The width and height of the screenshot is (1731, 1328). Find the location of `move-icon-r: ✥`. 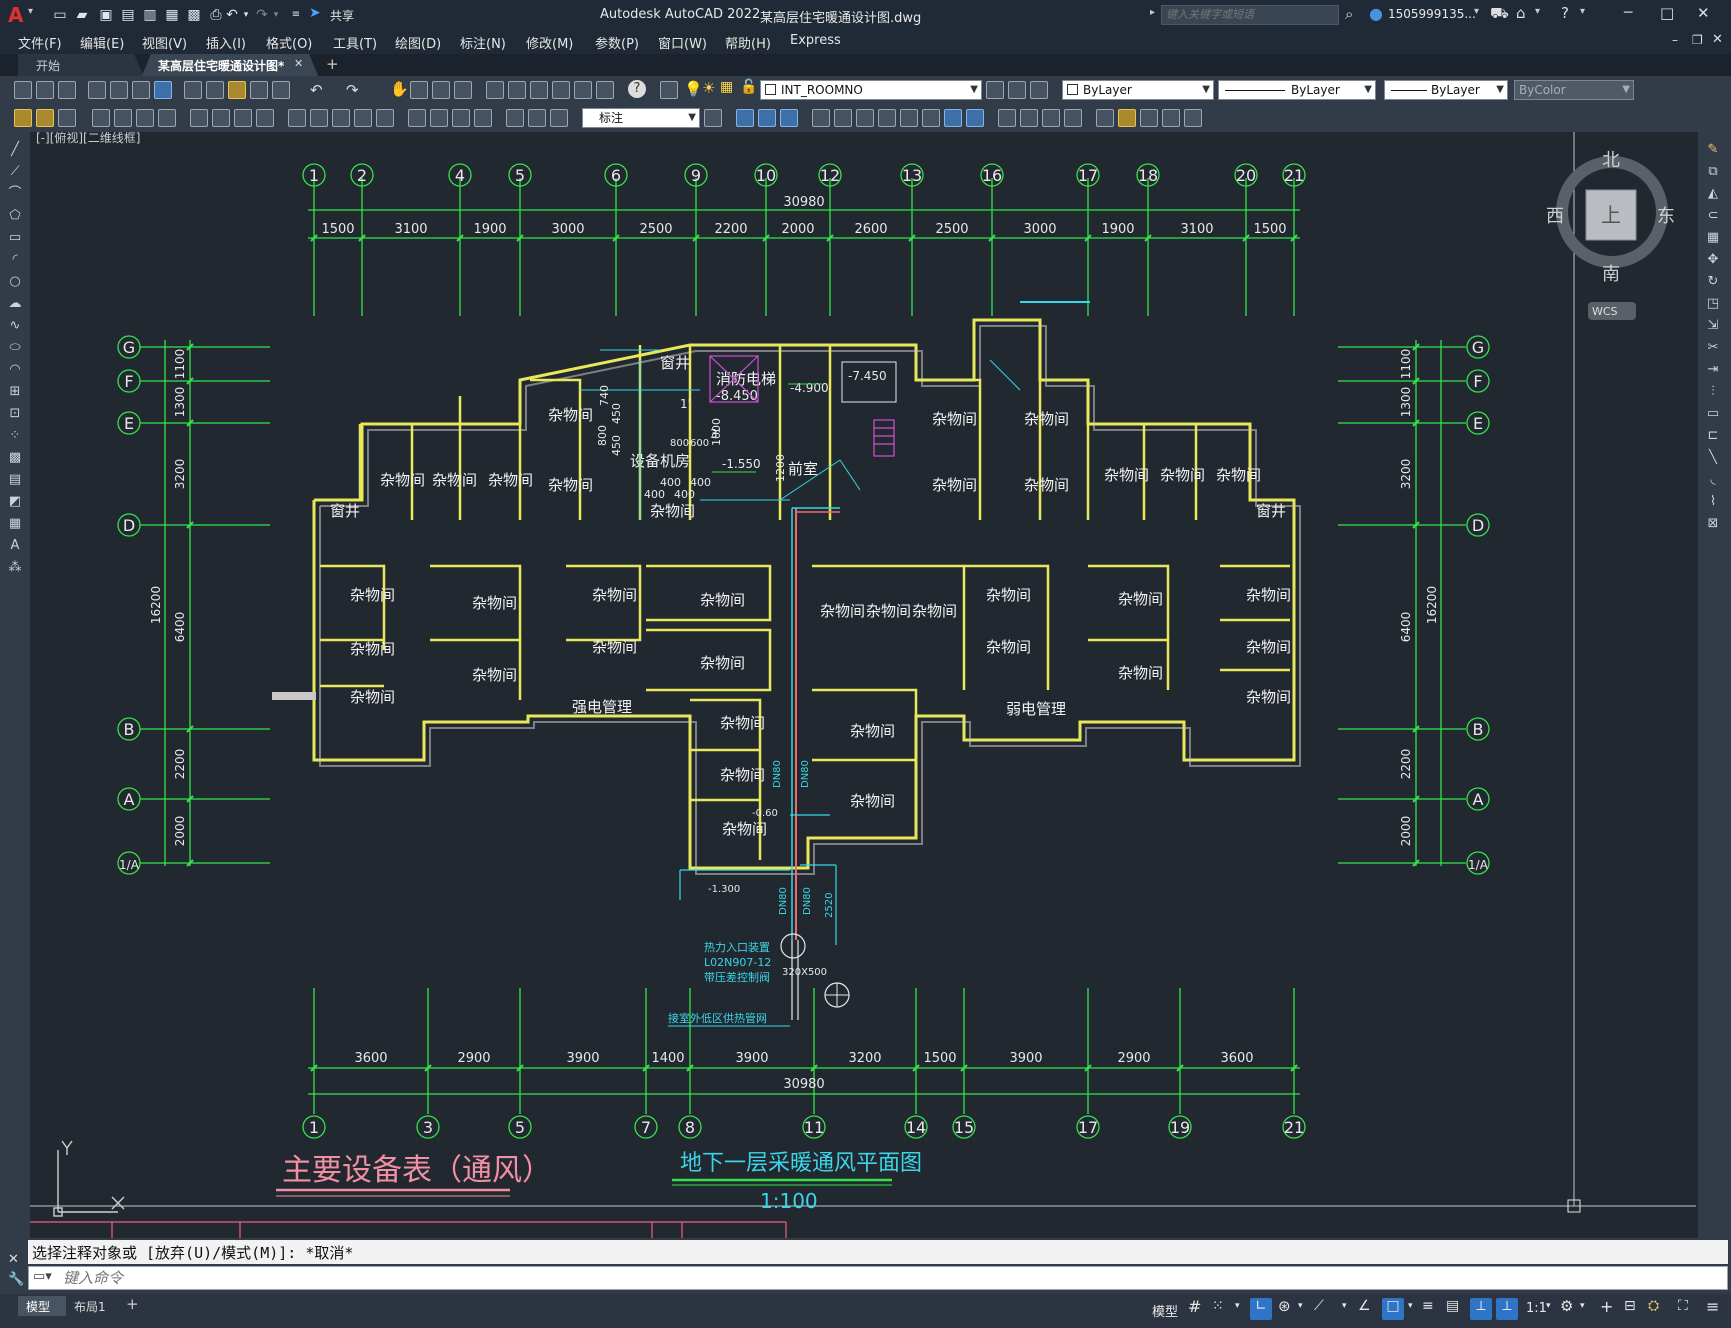

move-icon-r: ✥ is located at coordinates (1713, 260).